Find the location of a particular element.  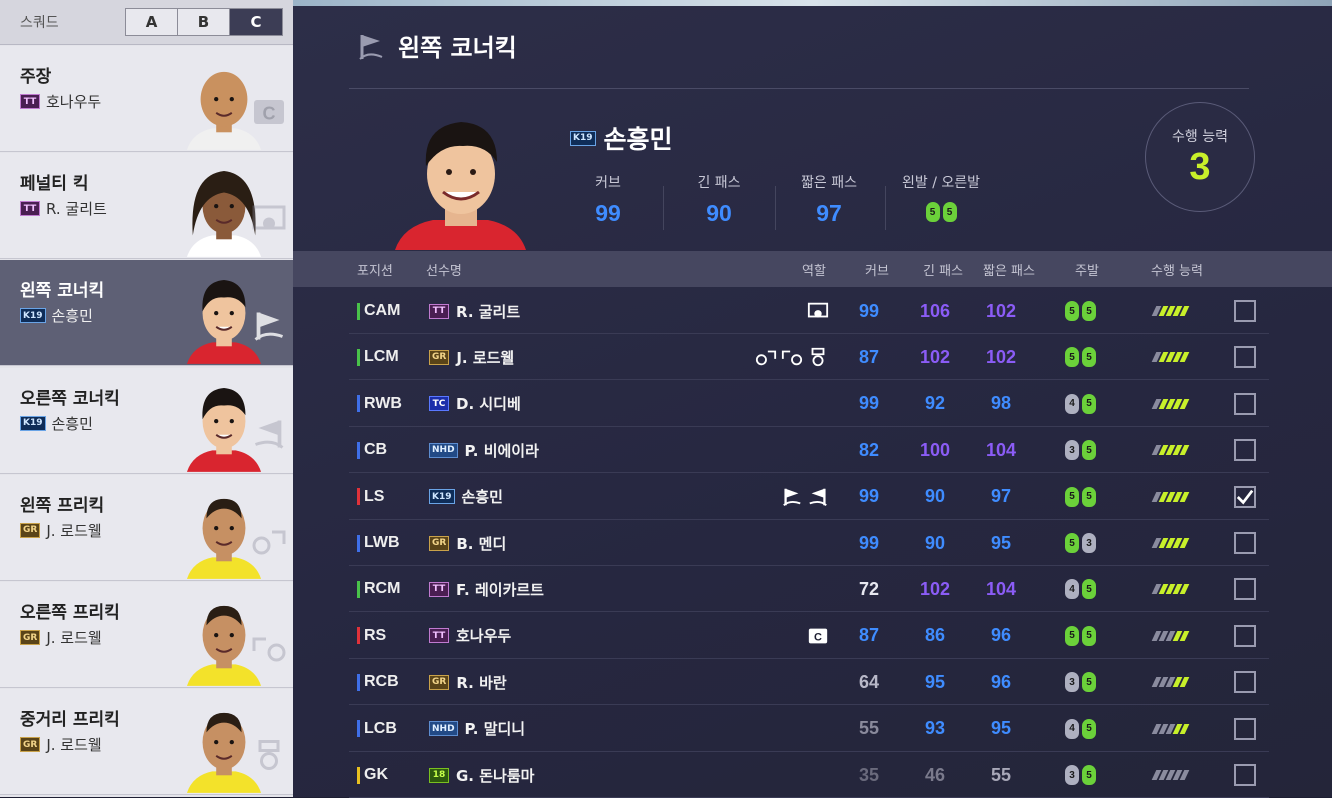

th-ability: 수행 능력 is located at coordinates (1177, 271).